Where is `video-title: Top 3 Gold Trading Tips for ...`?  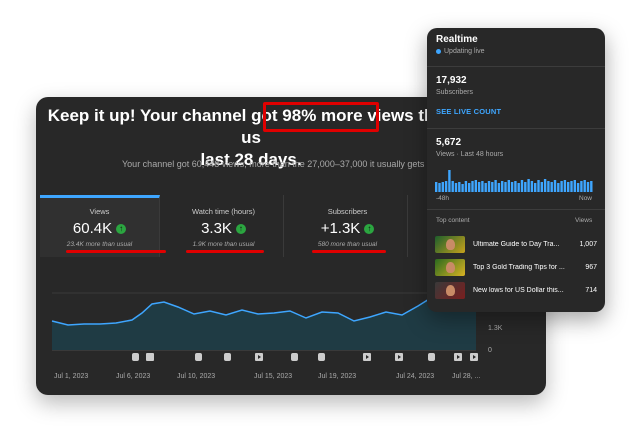
video-title: Top 3 Gold Trading Tips for ... is located at coordinates (519, 267).